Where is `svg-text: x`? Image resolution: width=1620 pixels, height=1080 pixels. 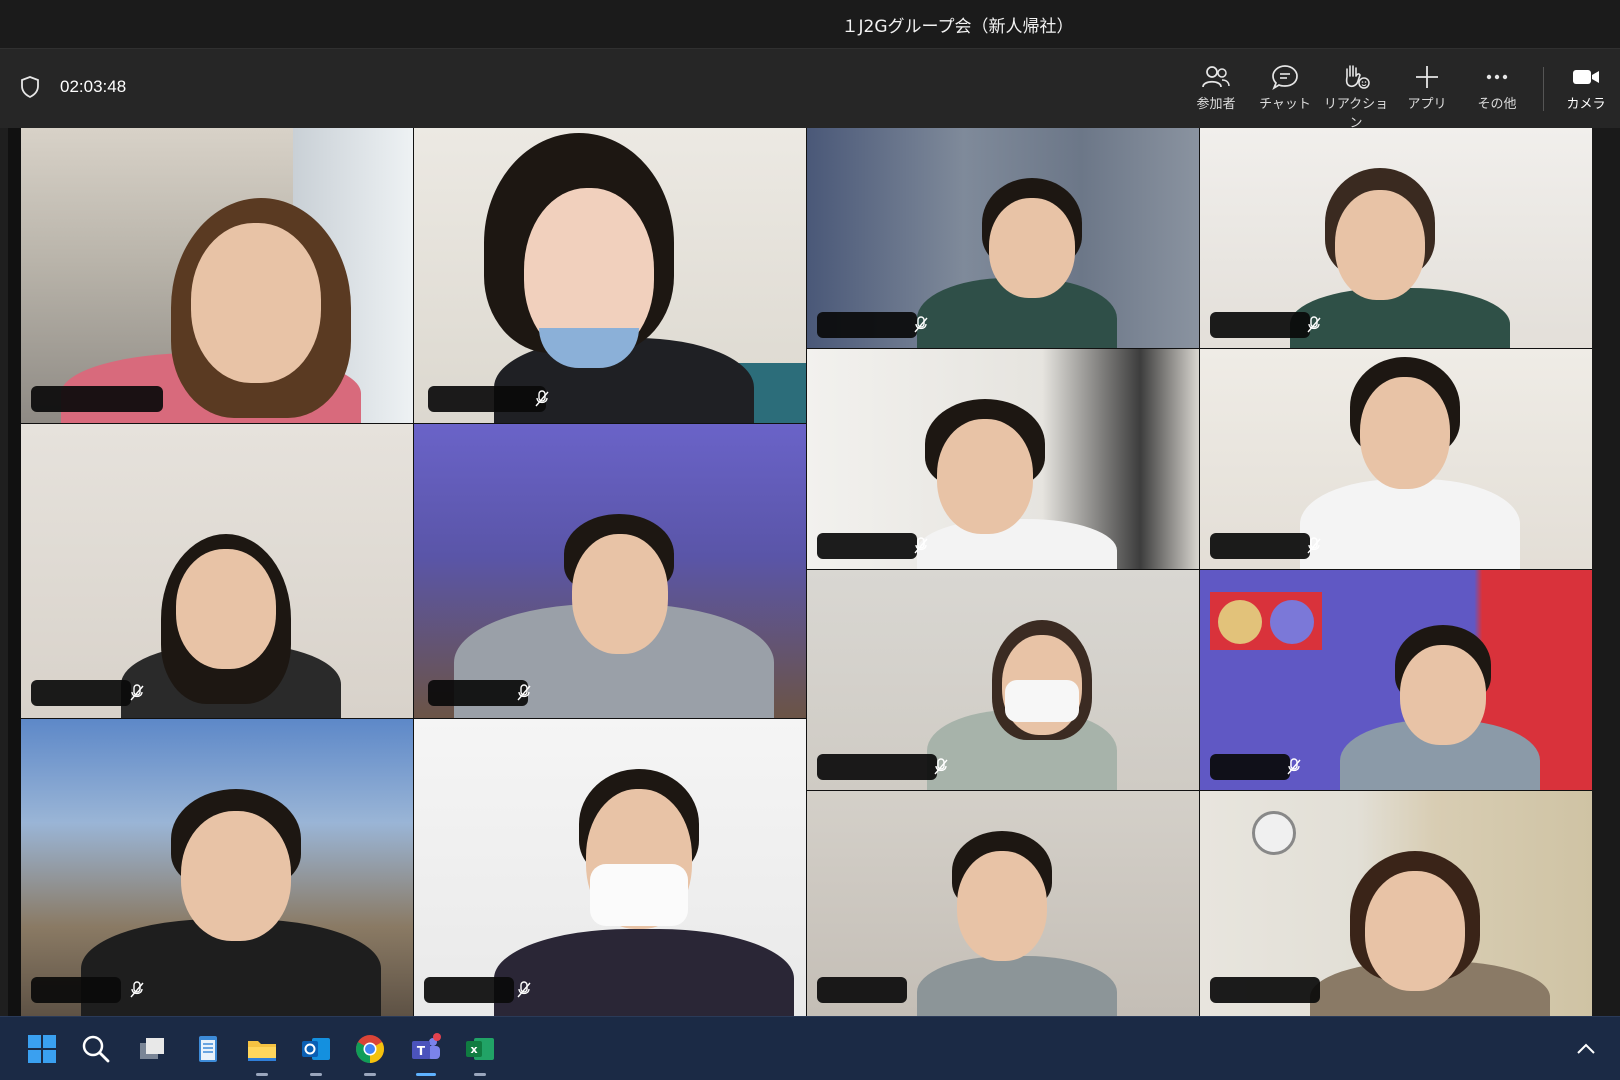
svg-text: x is located at coordinates (473, 1049).